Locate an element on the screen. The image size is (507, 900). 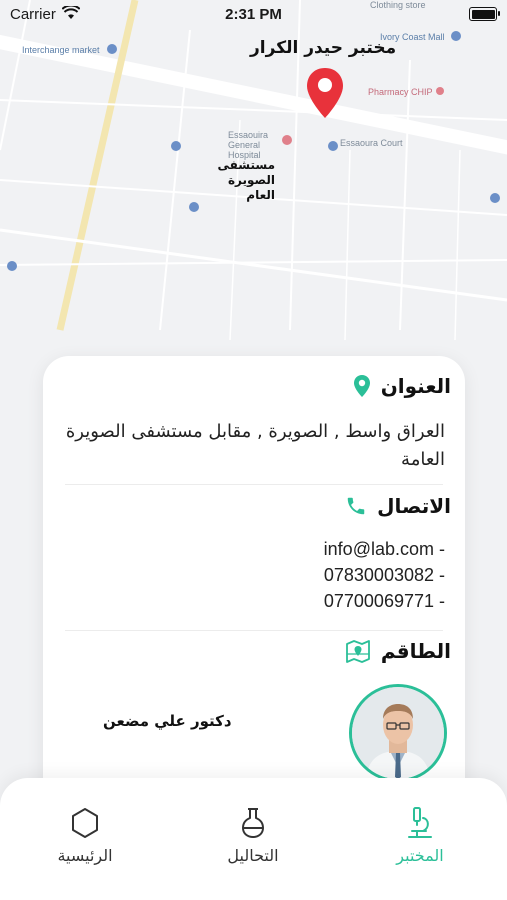
lab-map-title: مختبر حيدر الكرار is located at coordinates (323, 48).